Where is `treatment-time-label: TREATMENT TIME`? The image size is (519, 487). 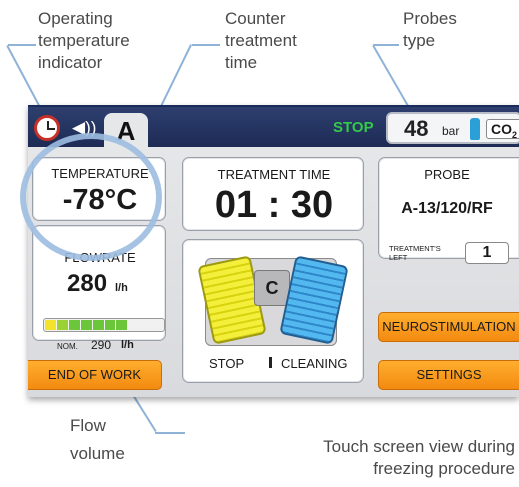
treatment-time-label: TREATMENT TIME is located at coordinates (274, 174).